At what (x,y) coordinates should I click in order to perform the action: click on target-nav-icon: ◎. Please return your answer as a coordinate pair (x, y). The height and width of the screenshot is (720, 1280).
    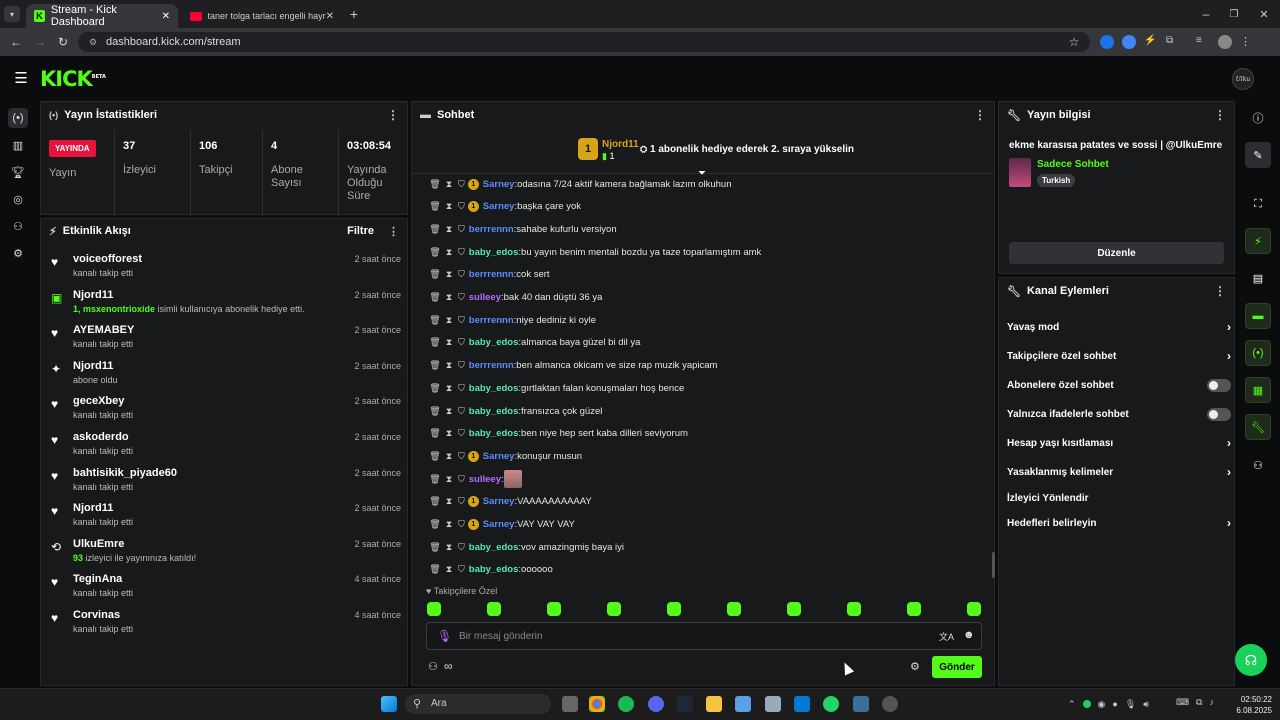
    Looking at the image, I should click on (18, 199).